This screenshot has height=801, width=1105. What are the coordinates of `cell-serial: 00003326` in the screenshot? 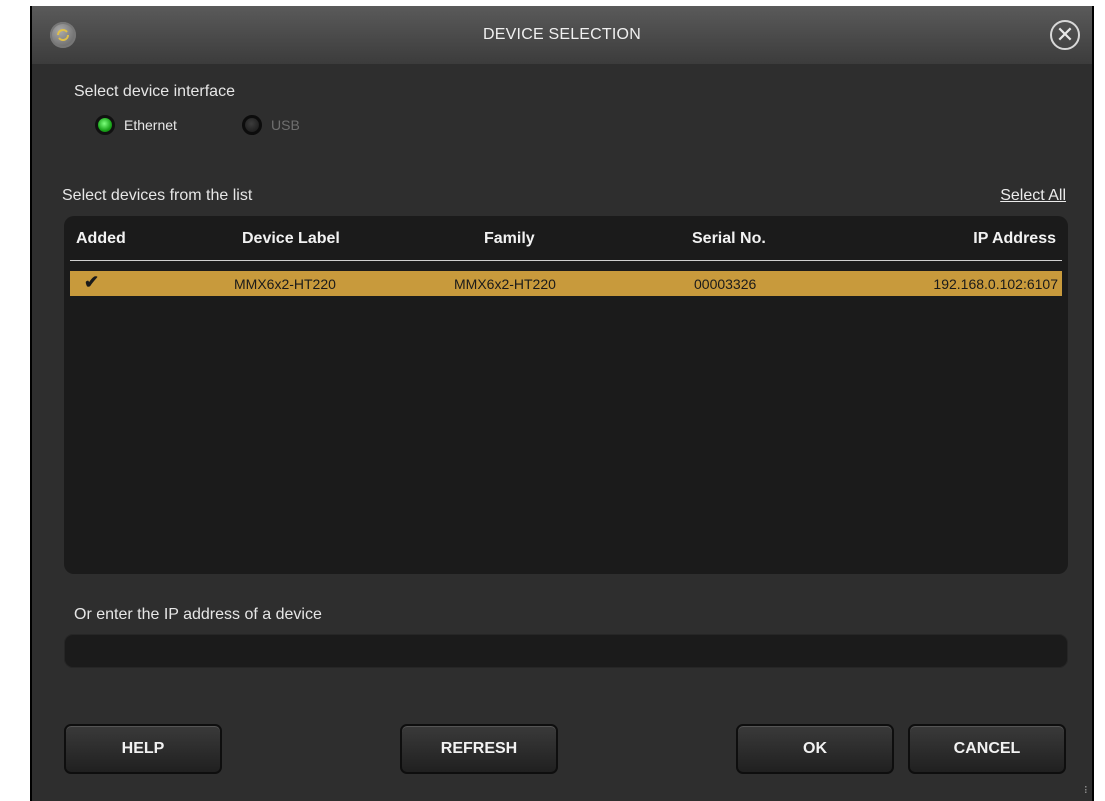 It's located at (725, 284).